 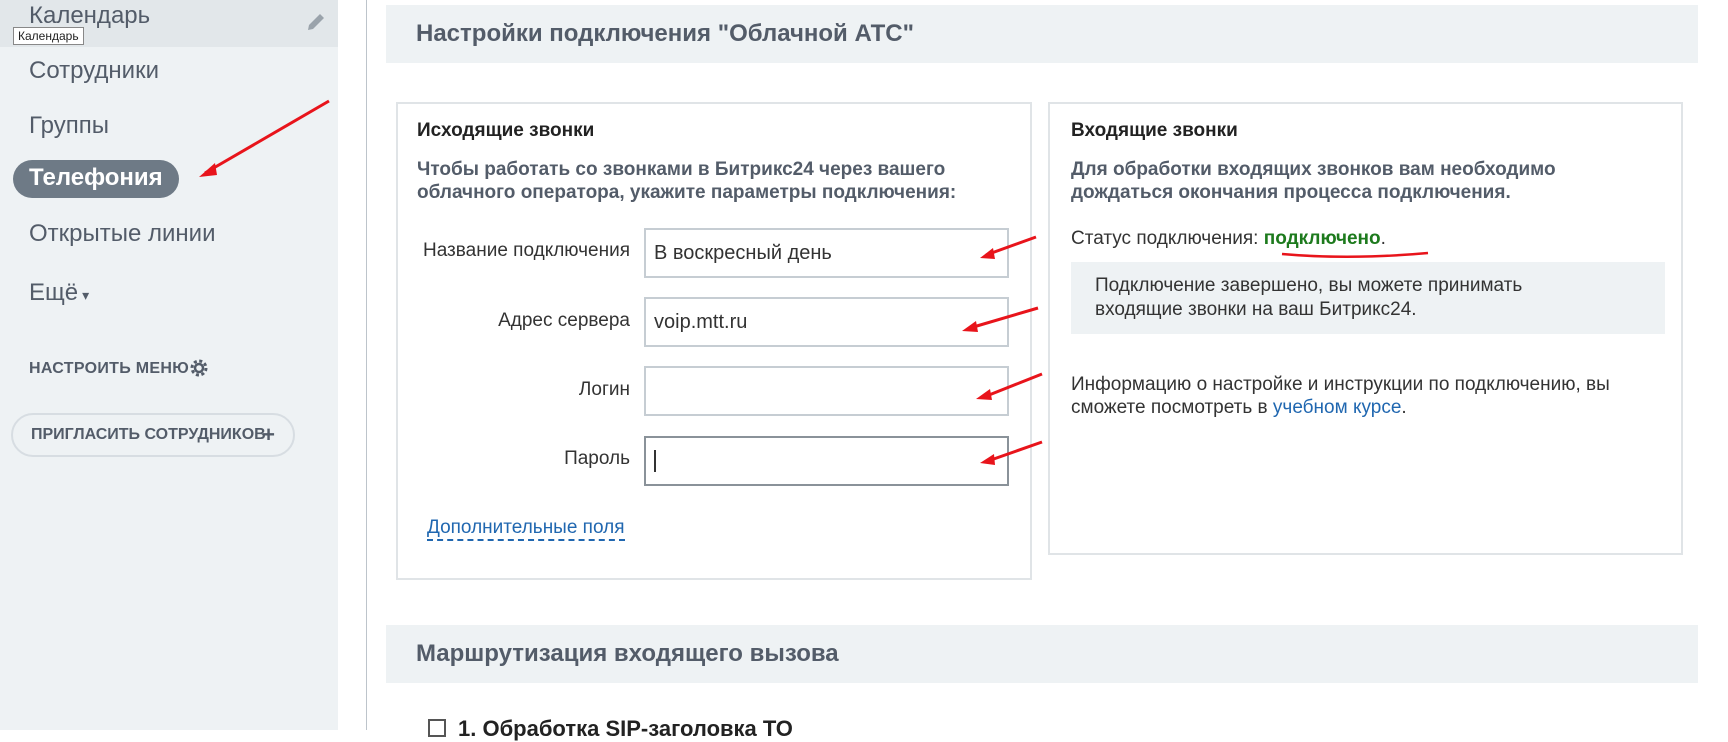 What do you see at coordinates (625, 728) in the screenshot?
I see `routing-item-label: 1. Обработка SIP-заголовка ТО` at bounding box center [625, 728].